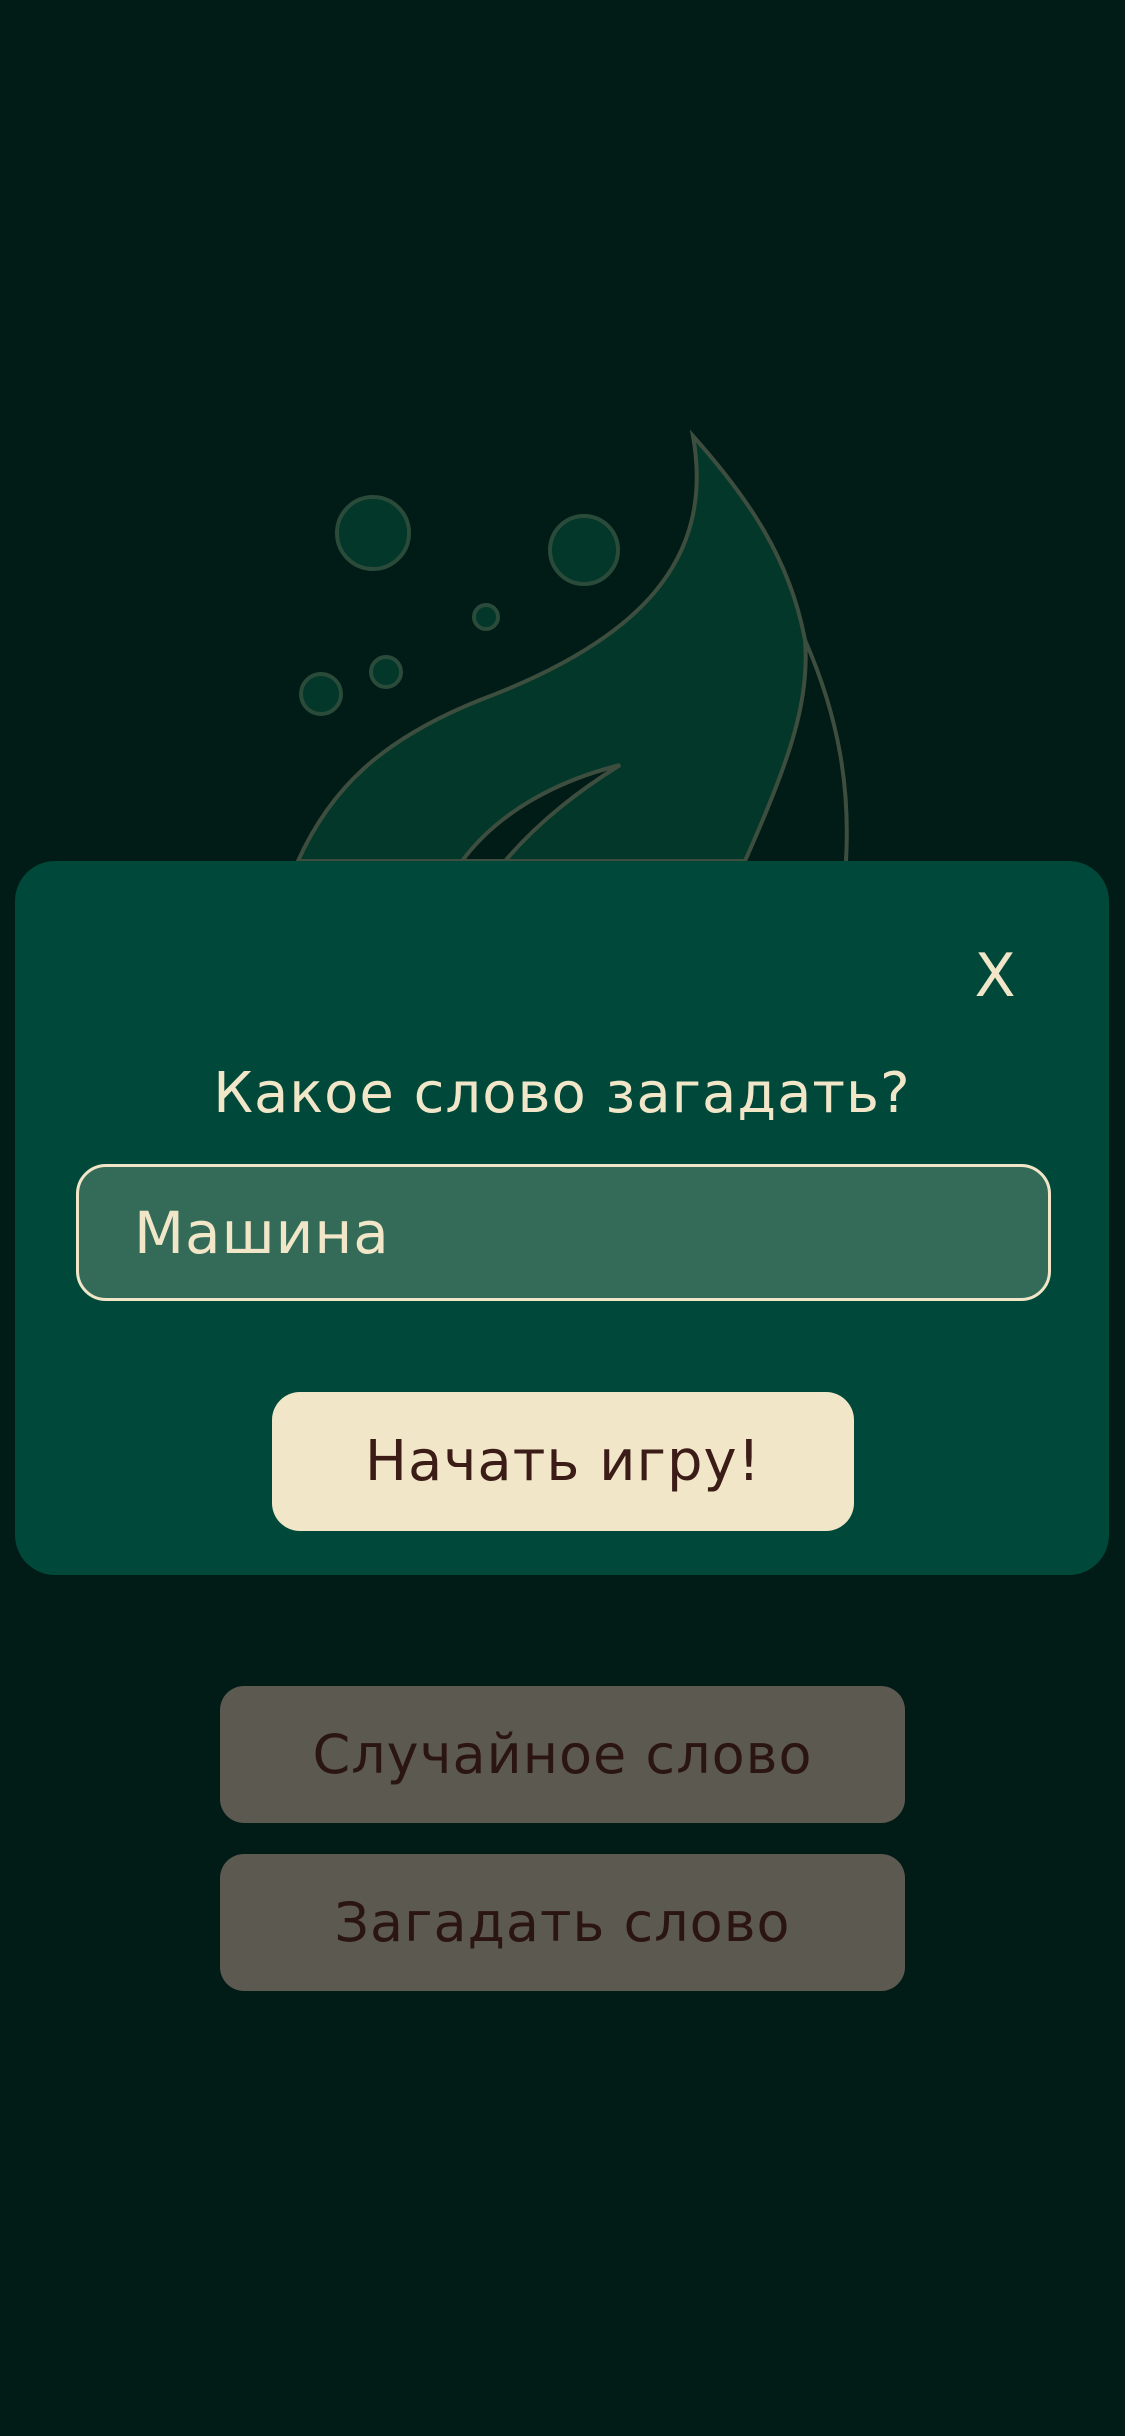  I want to click on modal-title: Какое слово загадать?, so click(562, 1093).